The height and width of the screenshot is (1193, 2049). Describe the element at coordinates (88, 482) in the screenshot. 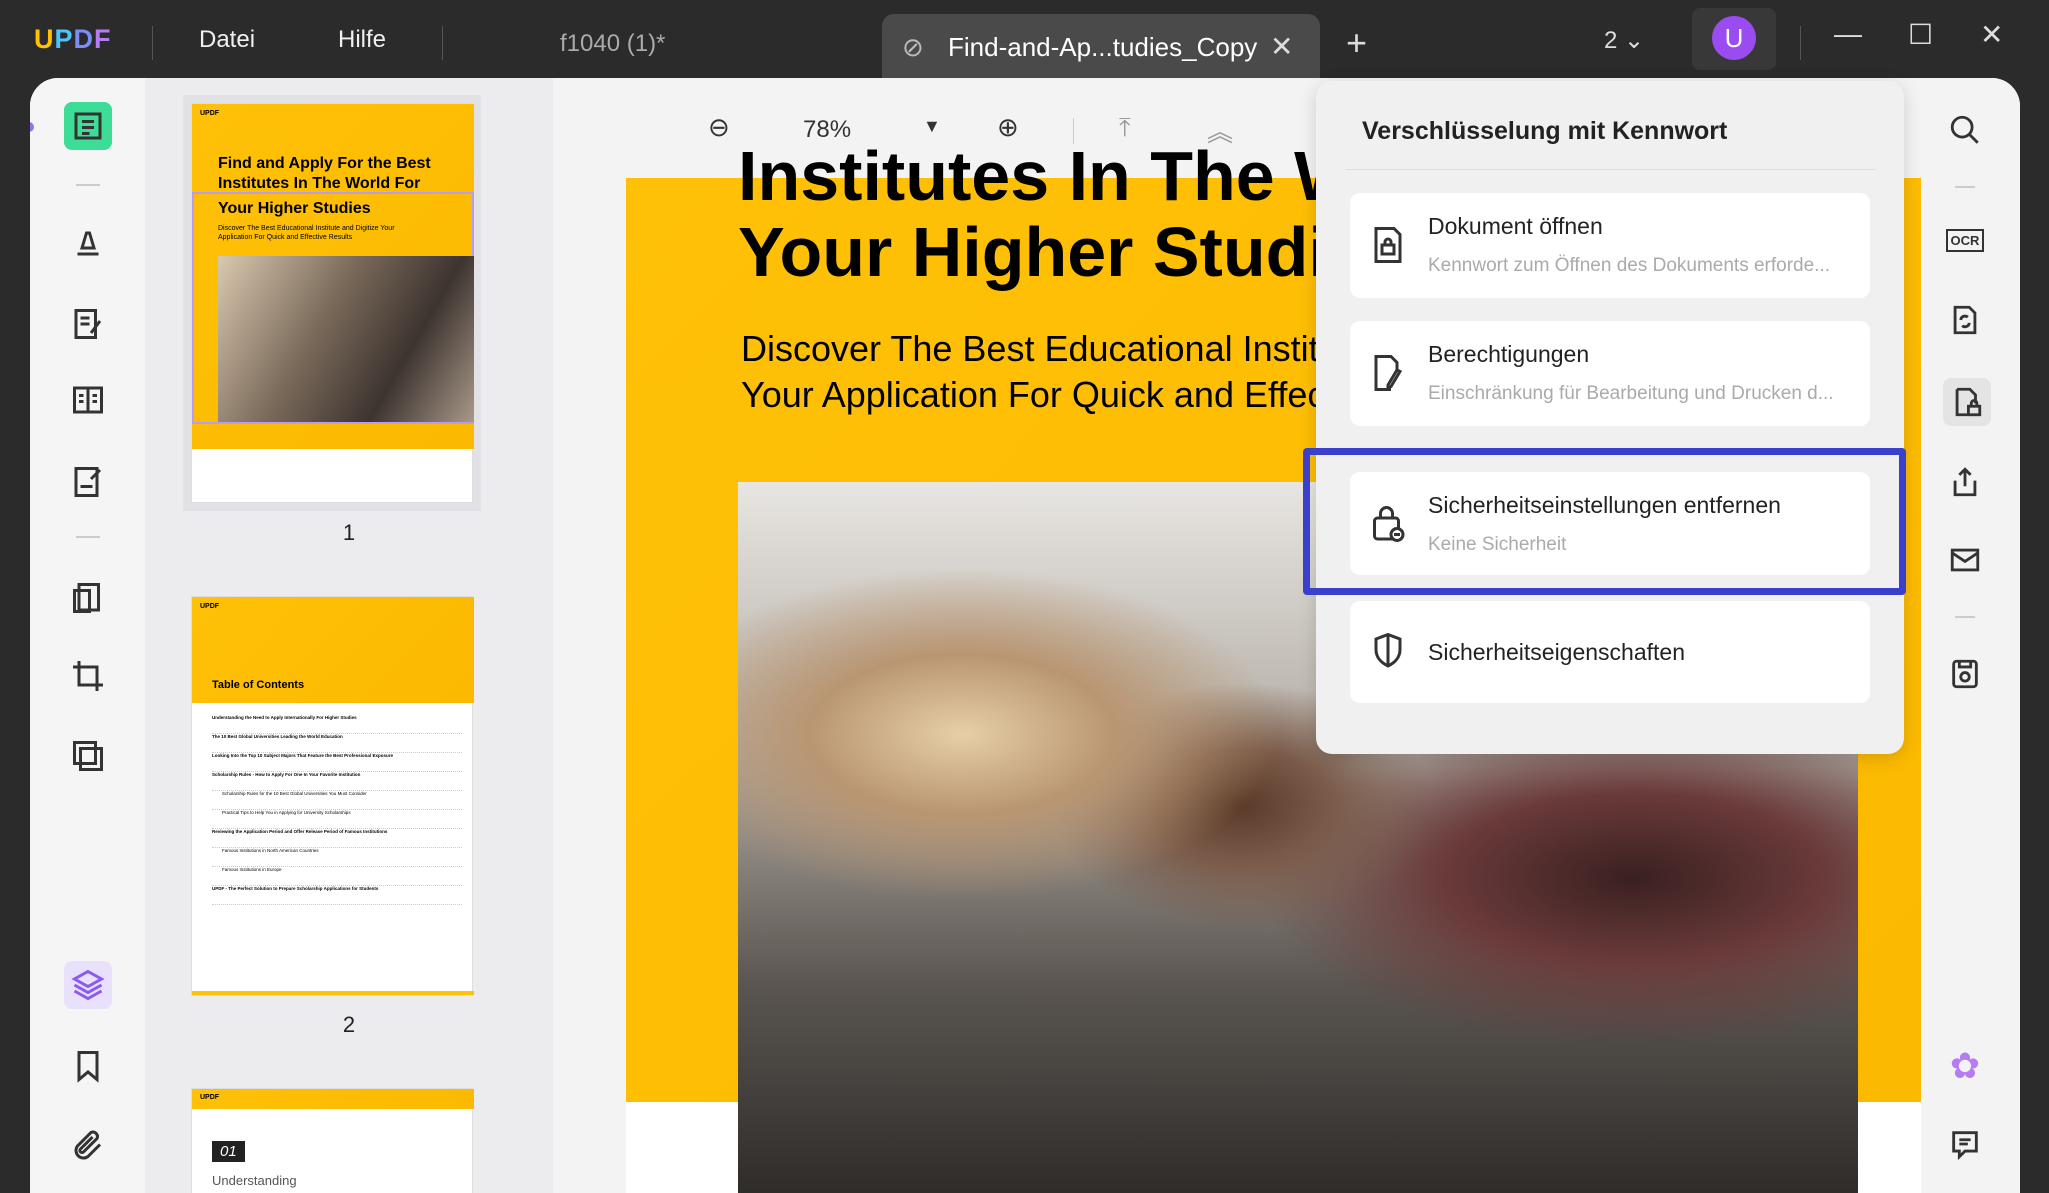

I see `sign-icon` at that location.